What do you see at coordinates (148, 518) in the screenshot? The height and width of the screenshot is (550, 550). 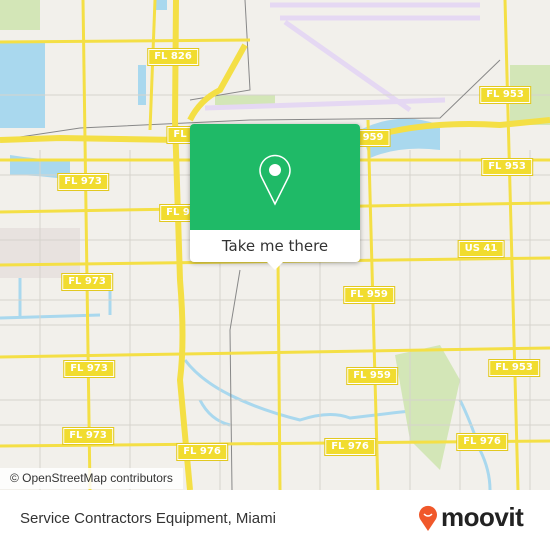 I see `place-name: Service Contractors Equipment, Miami` at bounding box center [148, 518].